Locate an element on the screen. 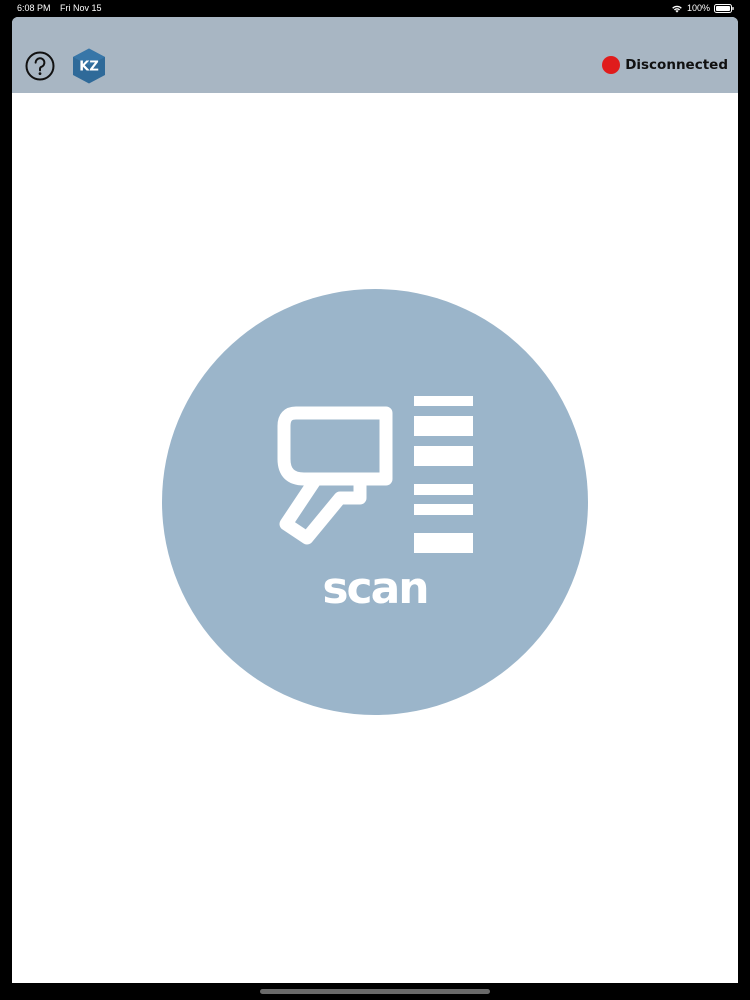 The image size is (750, 1000). question-mark-circle-icon is located at coordinates (40, 66).